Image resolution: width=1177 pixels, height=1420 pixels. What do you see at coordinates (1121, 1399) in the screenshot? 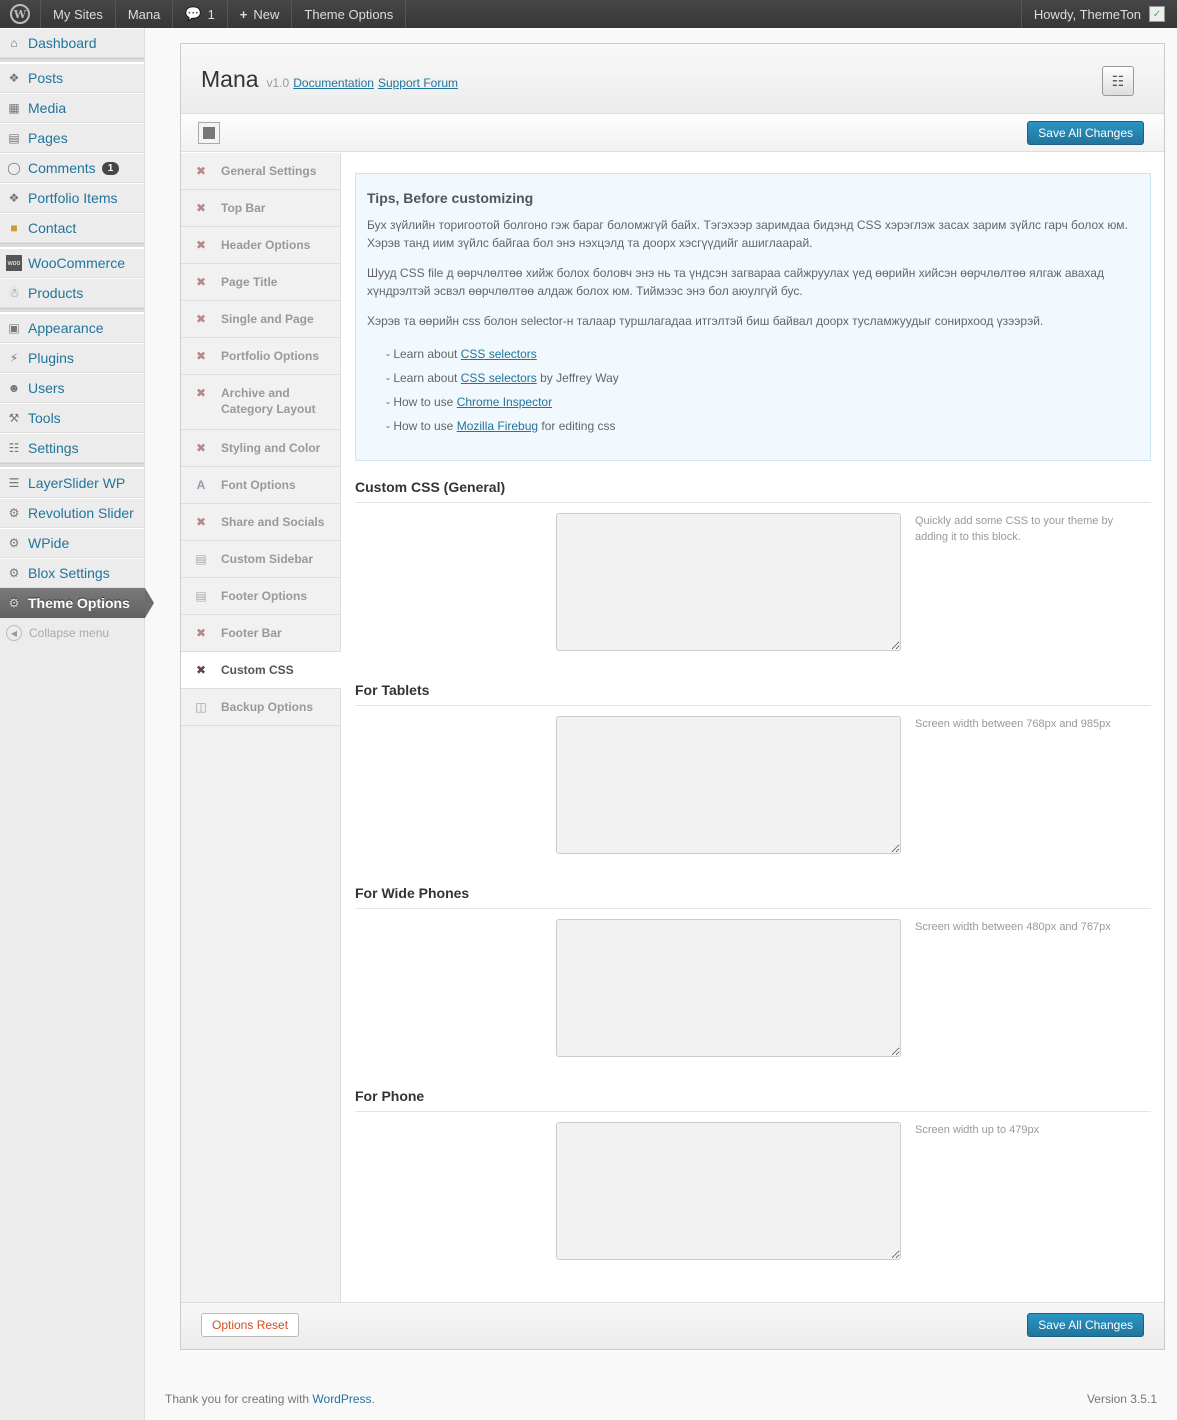
I see `footer-version: Version 3.5.1` at bounding box center [1121, 1399].